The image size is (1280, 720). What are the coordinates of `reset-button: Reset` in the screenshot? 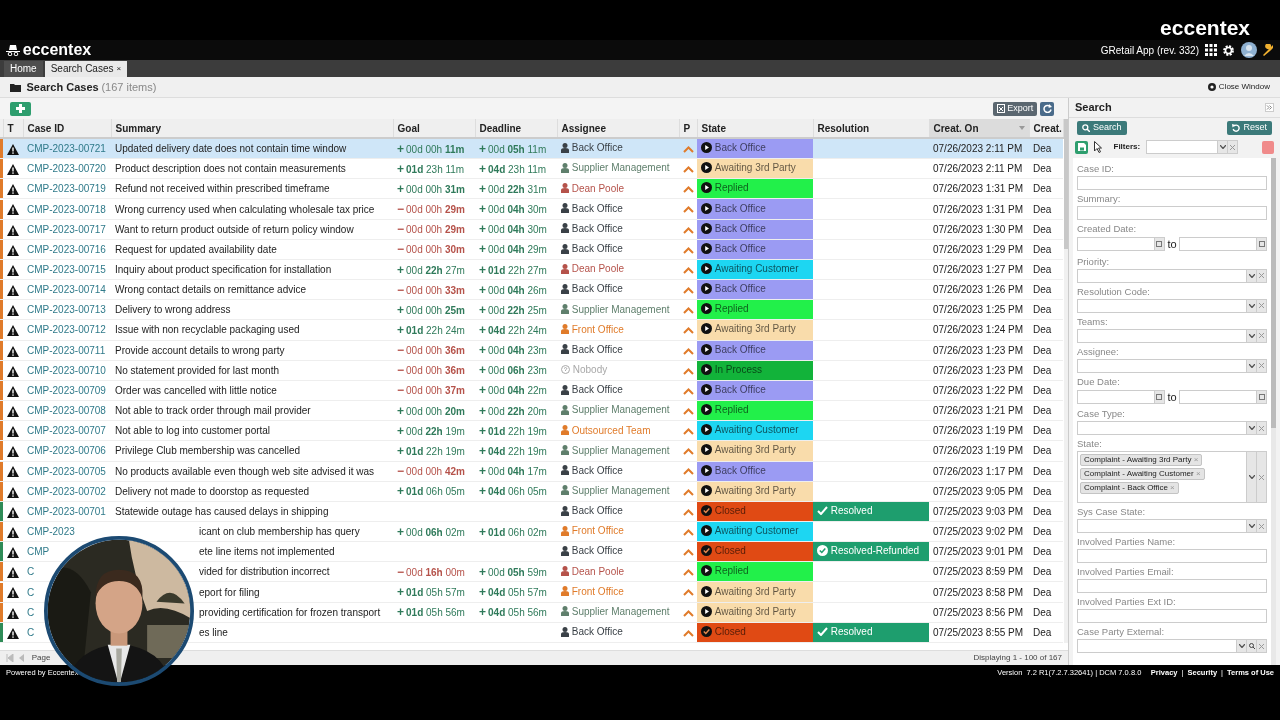 It's located at (1249, 128).